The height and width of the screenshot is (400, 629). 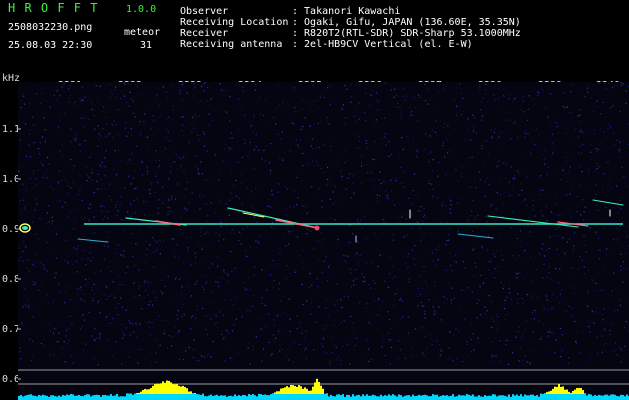 What do you see at coordinates (204, 33) in the screenshot?
I see `receiver-label: Receiver` at bounding box center [204, 33].